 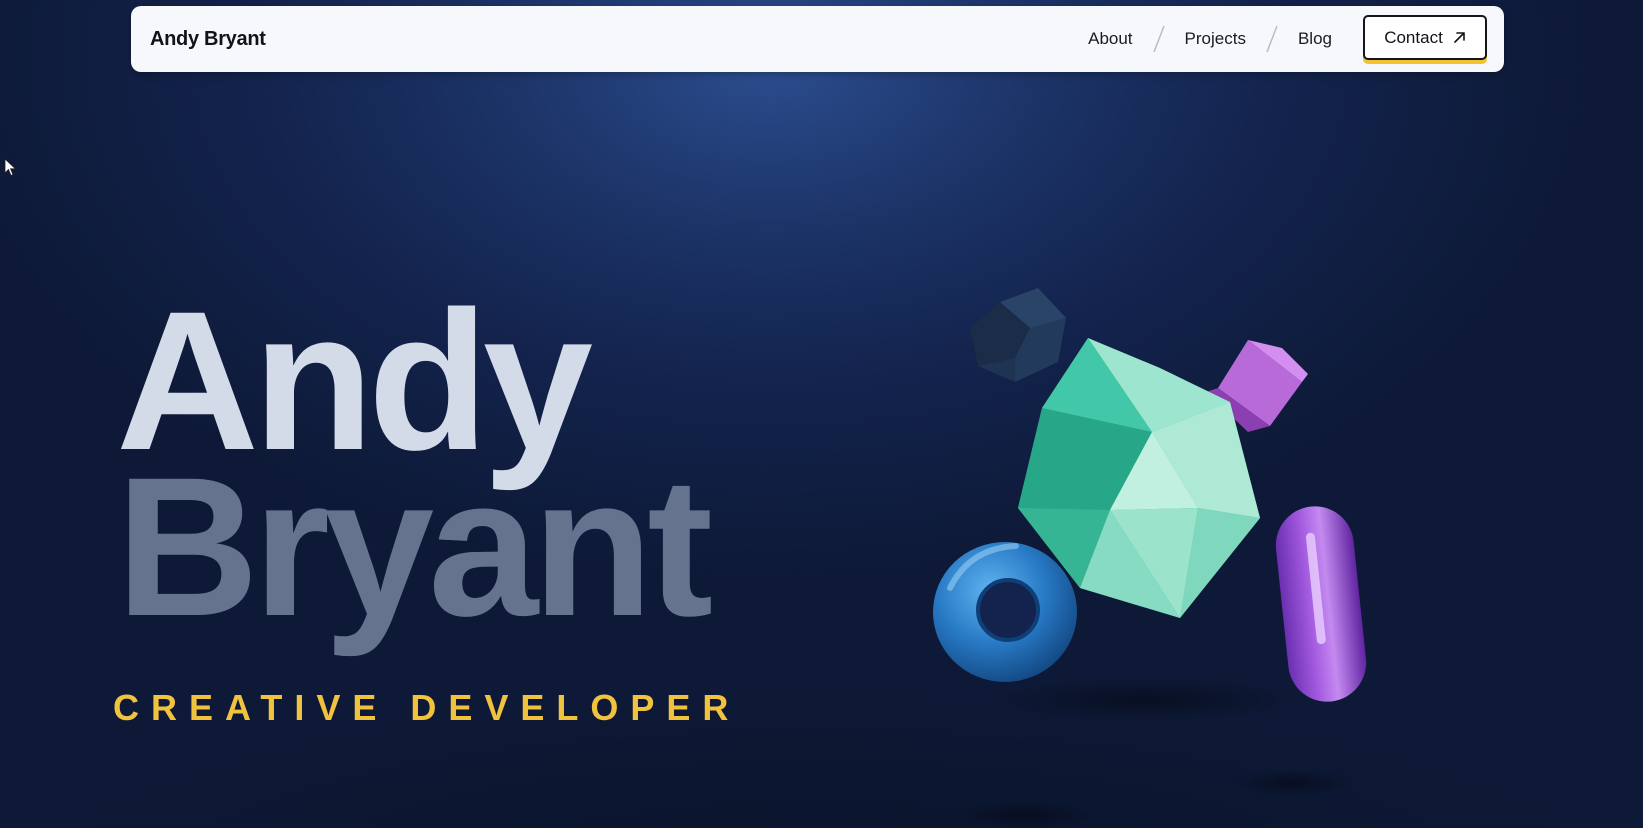 I want to click on nav-link-about: About, so click(x=1110, y=39).